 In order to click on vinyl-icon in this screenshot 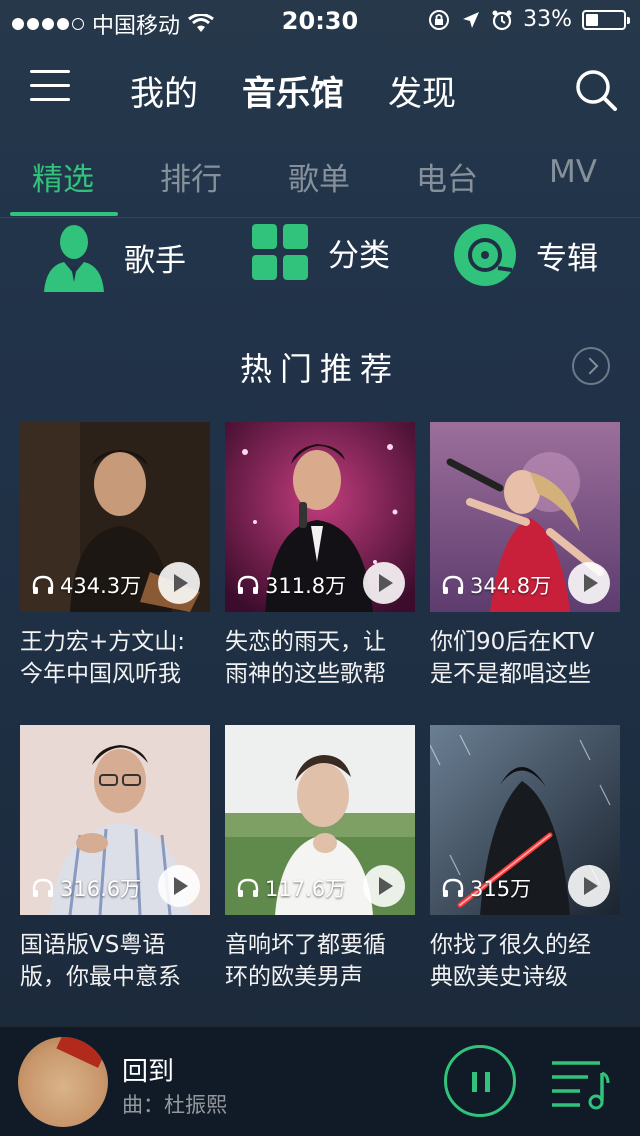, I will do `click(485, 255)`.